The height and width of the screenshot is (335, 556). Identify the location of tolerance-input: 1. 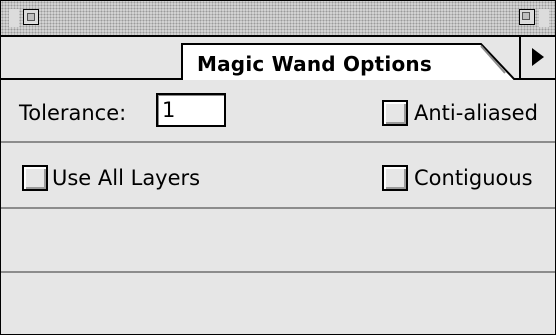
(191, 110).